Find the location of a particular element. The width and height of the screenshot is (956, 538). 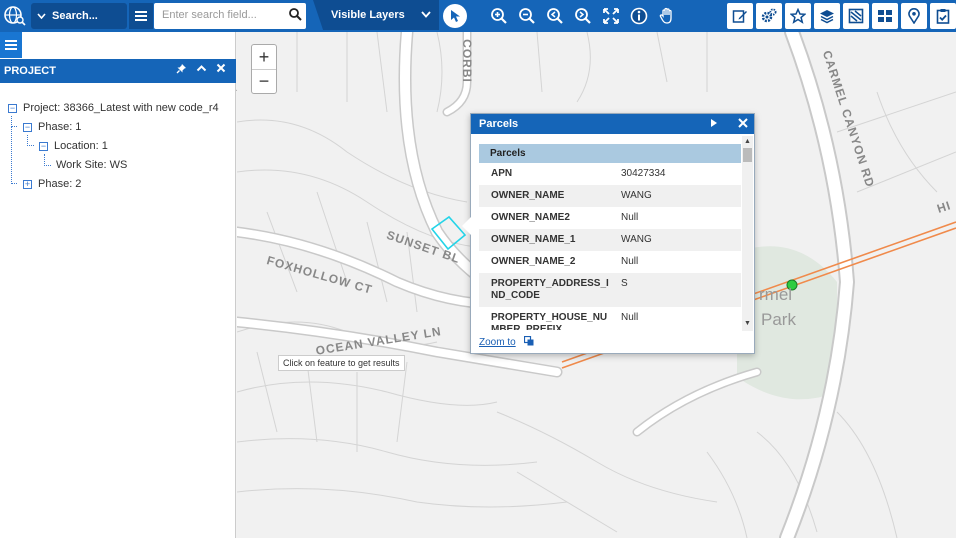

right-tools-group is located at coordinates (841, 16).